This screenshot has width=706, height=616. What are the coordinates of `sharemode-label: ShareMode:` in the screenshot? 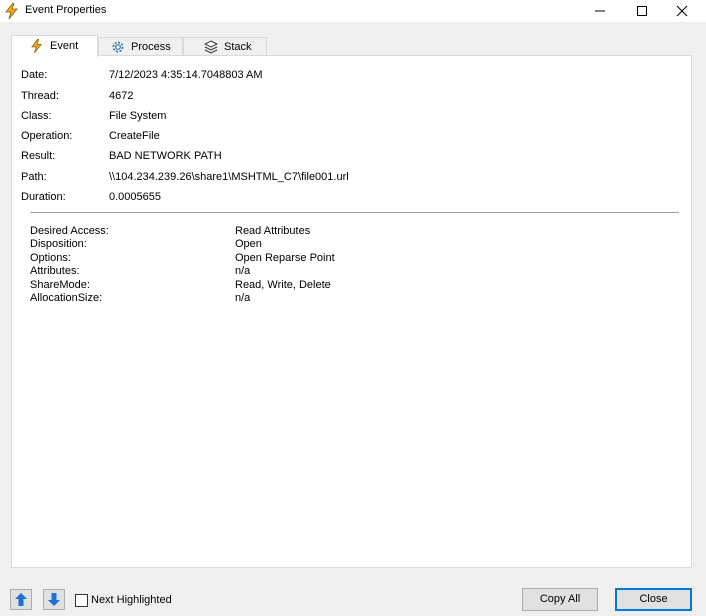 It's located at (60, 285).